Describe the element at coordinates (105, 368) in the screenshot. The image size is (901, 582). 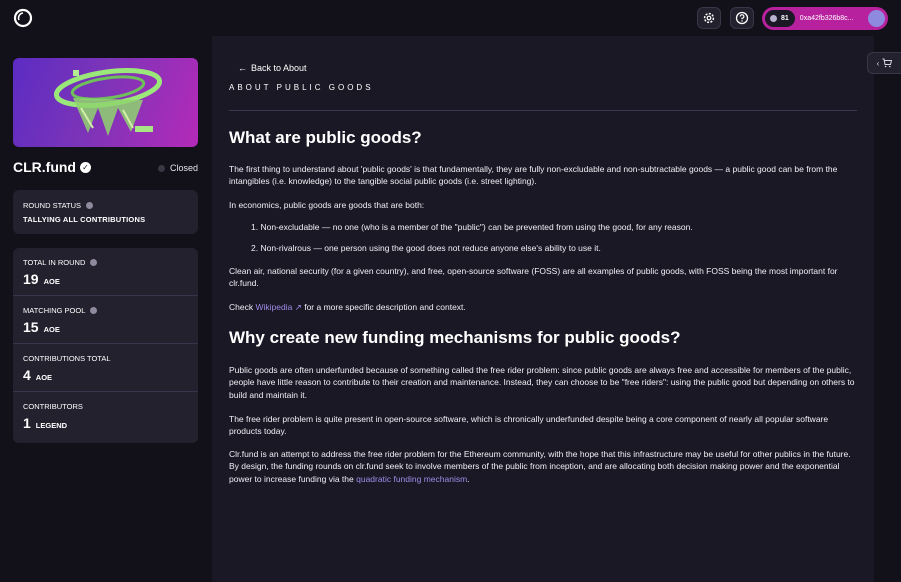
I see `stat-contributions-total: Contributions total 4 AOE` at that location.